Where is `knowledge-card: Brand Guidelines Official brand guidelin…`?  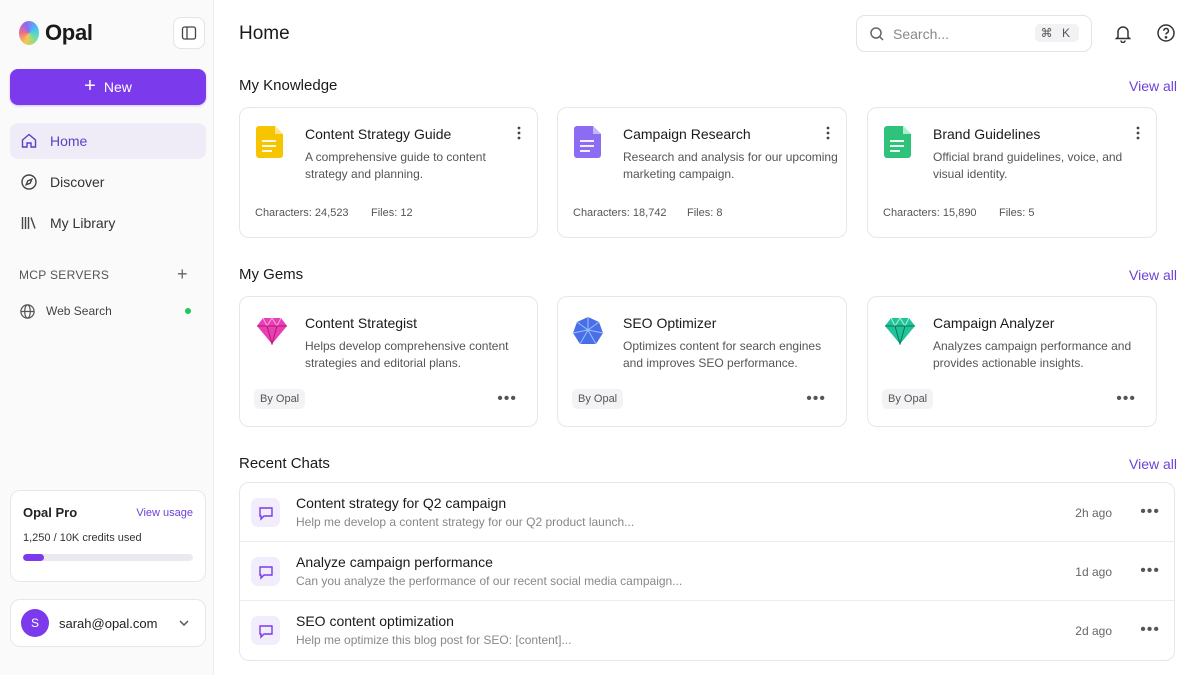
knowledge-card: Brand Guidelines Official brand guidelin… is located at coordinates (1012, 172).